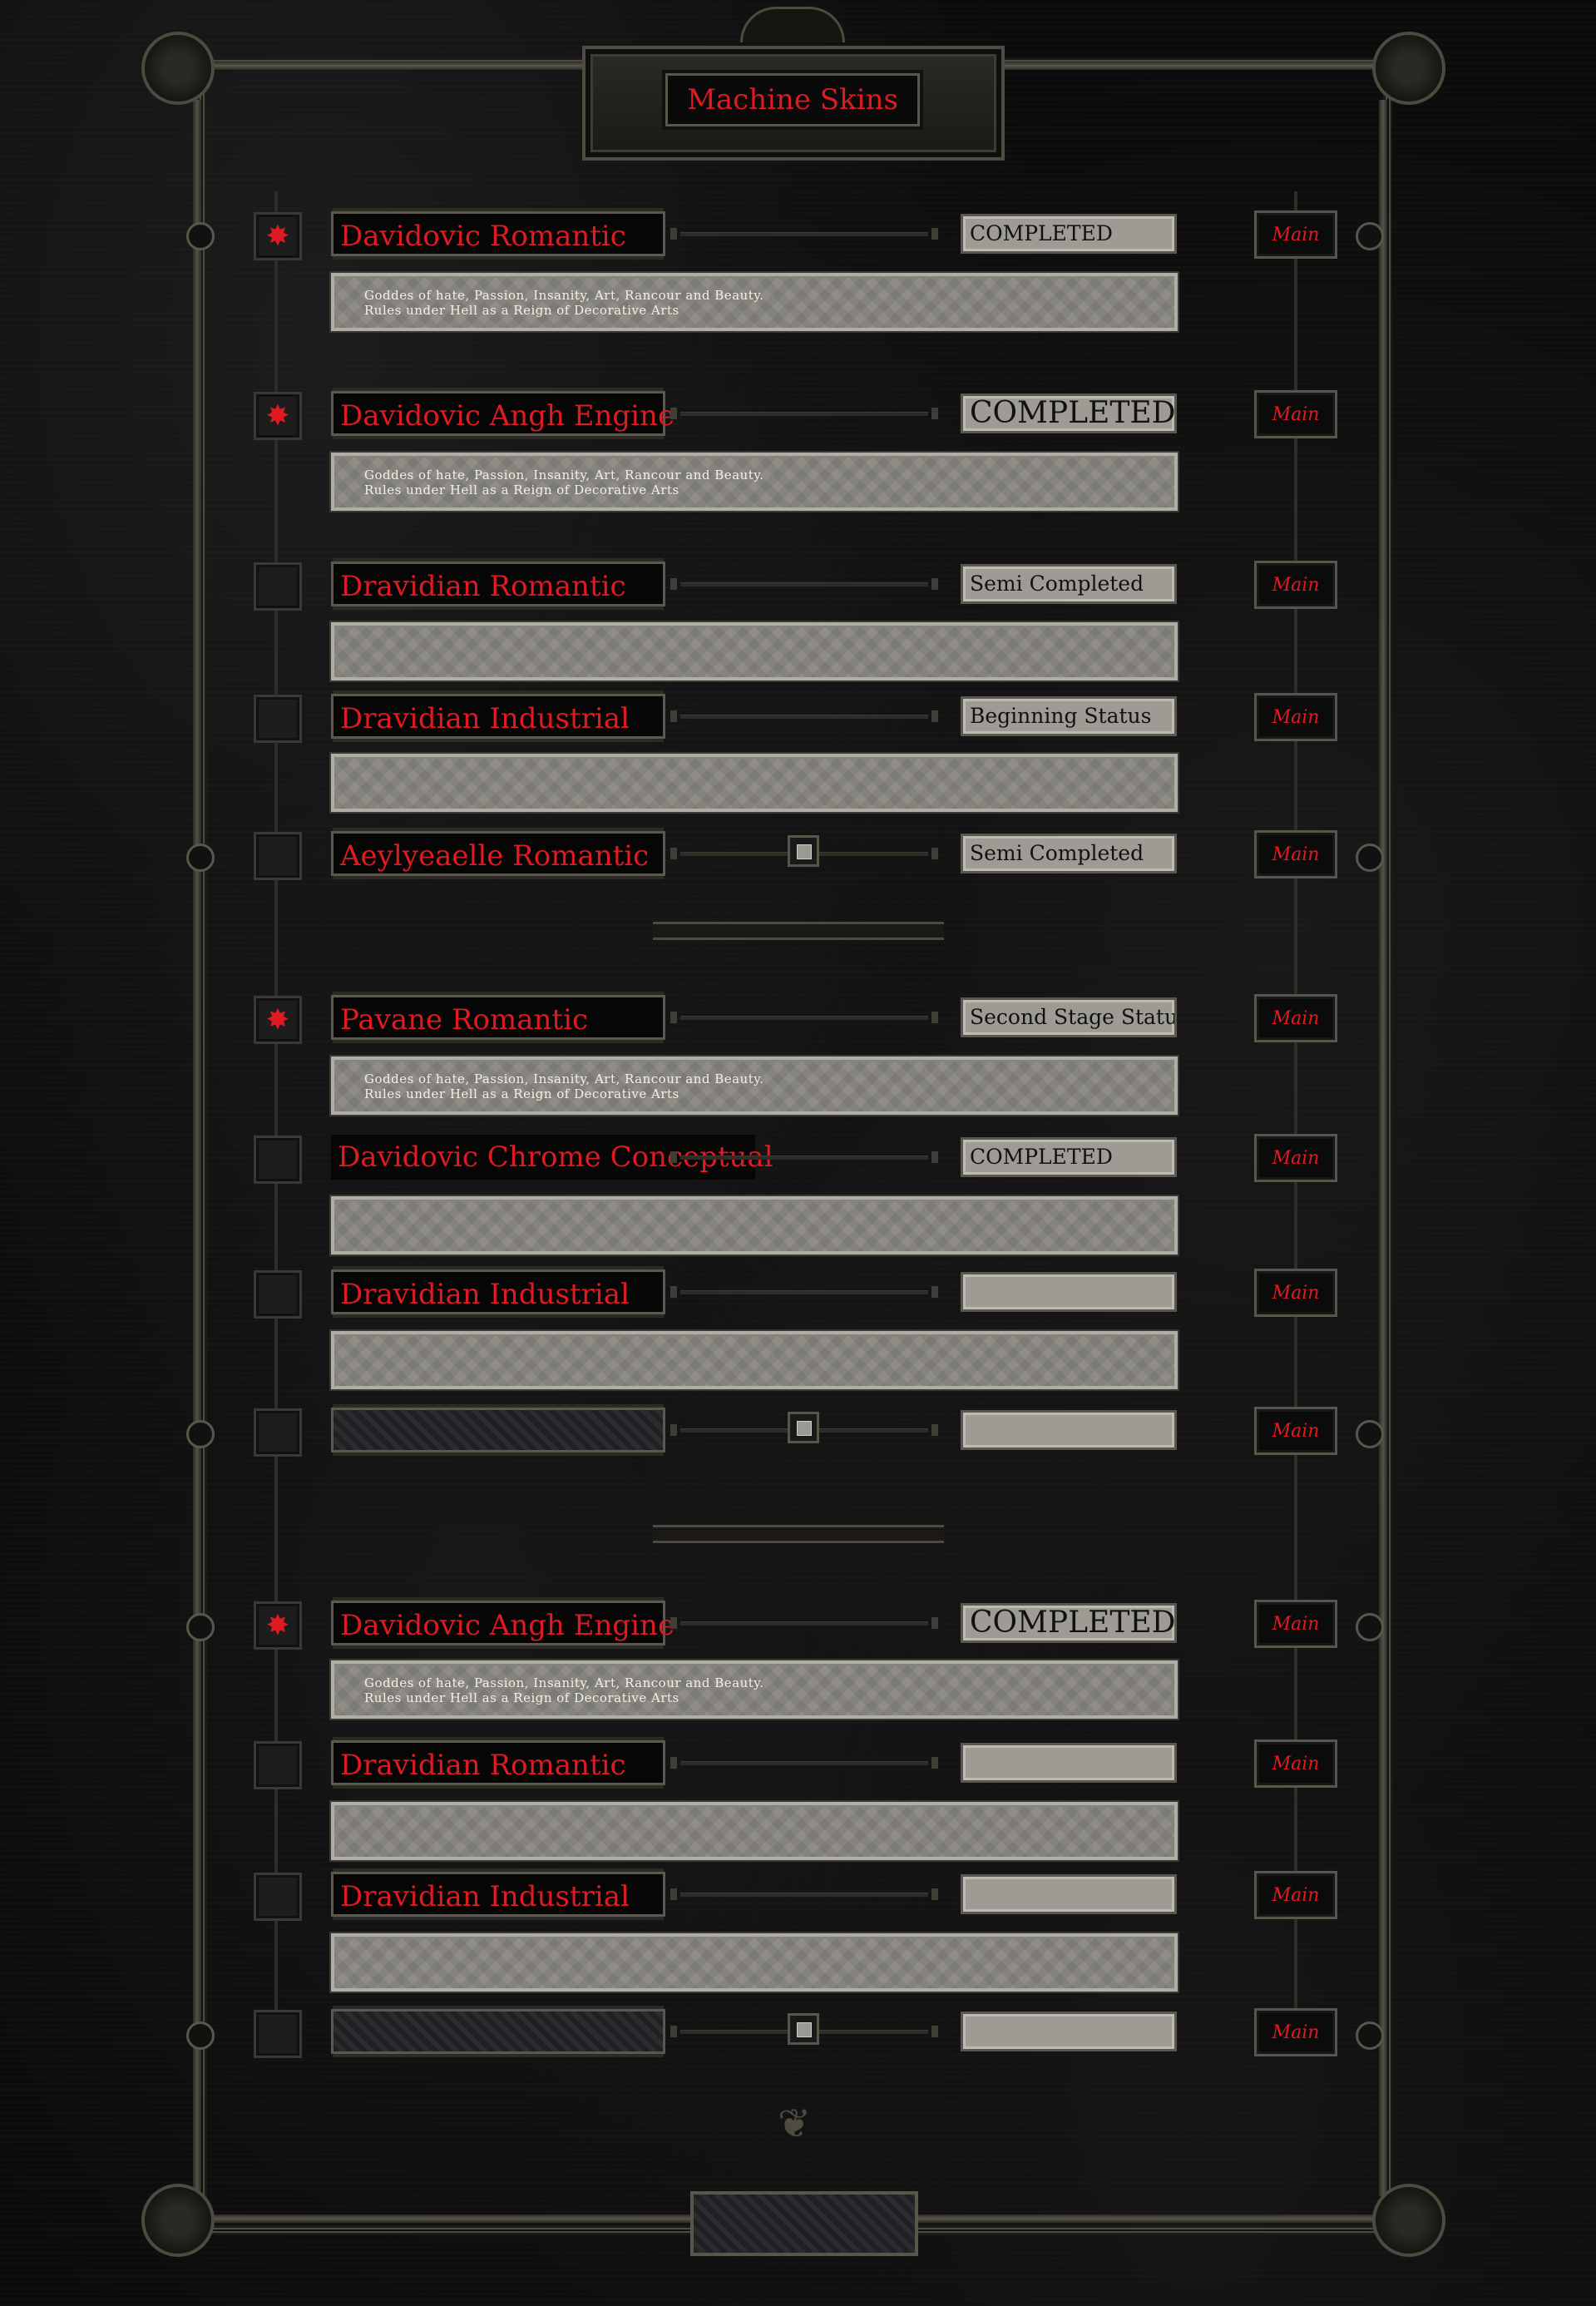 The image size is (1596, 2306). I want to click on status-field: Second Stage Status, so click(1069, 1017).